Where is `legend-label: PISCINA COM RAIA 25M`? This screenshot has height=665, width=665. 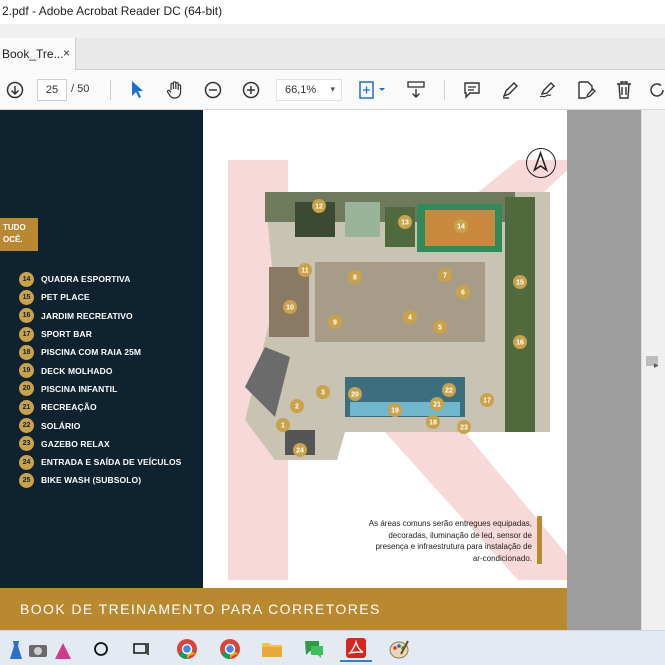
legend-label: PISCINA COM RAIA 25M is located at coordinates (91, 352).